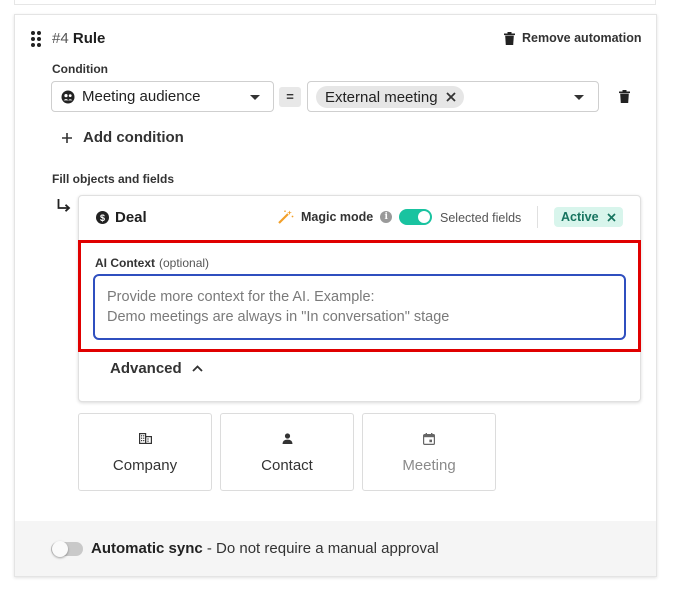 Image resolution: width=677 pixels, height=591 pixels. Describe the element at coordinates (580, 217) in the screenshot. I see `status-badge-label: Active` at that location.